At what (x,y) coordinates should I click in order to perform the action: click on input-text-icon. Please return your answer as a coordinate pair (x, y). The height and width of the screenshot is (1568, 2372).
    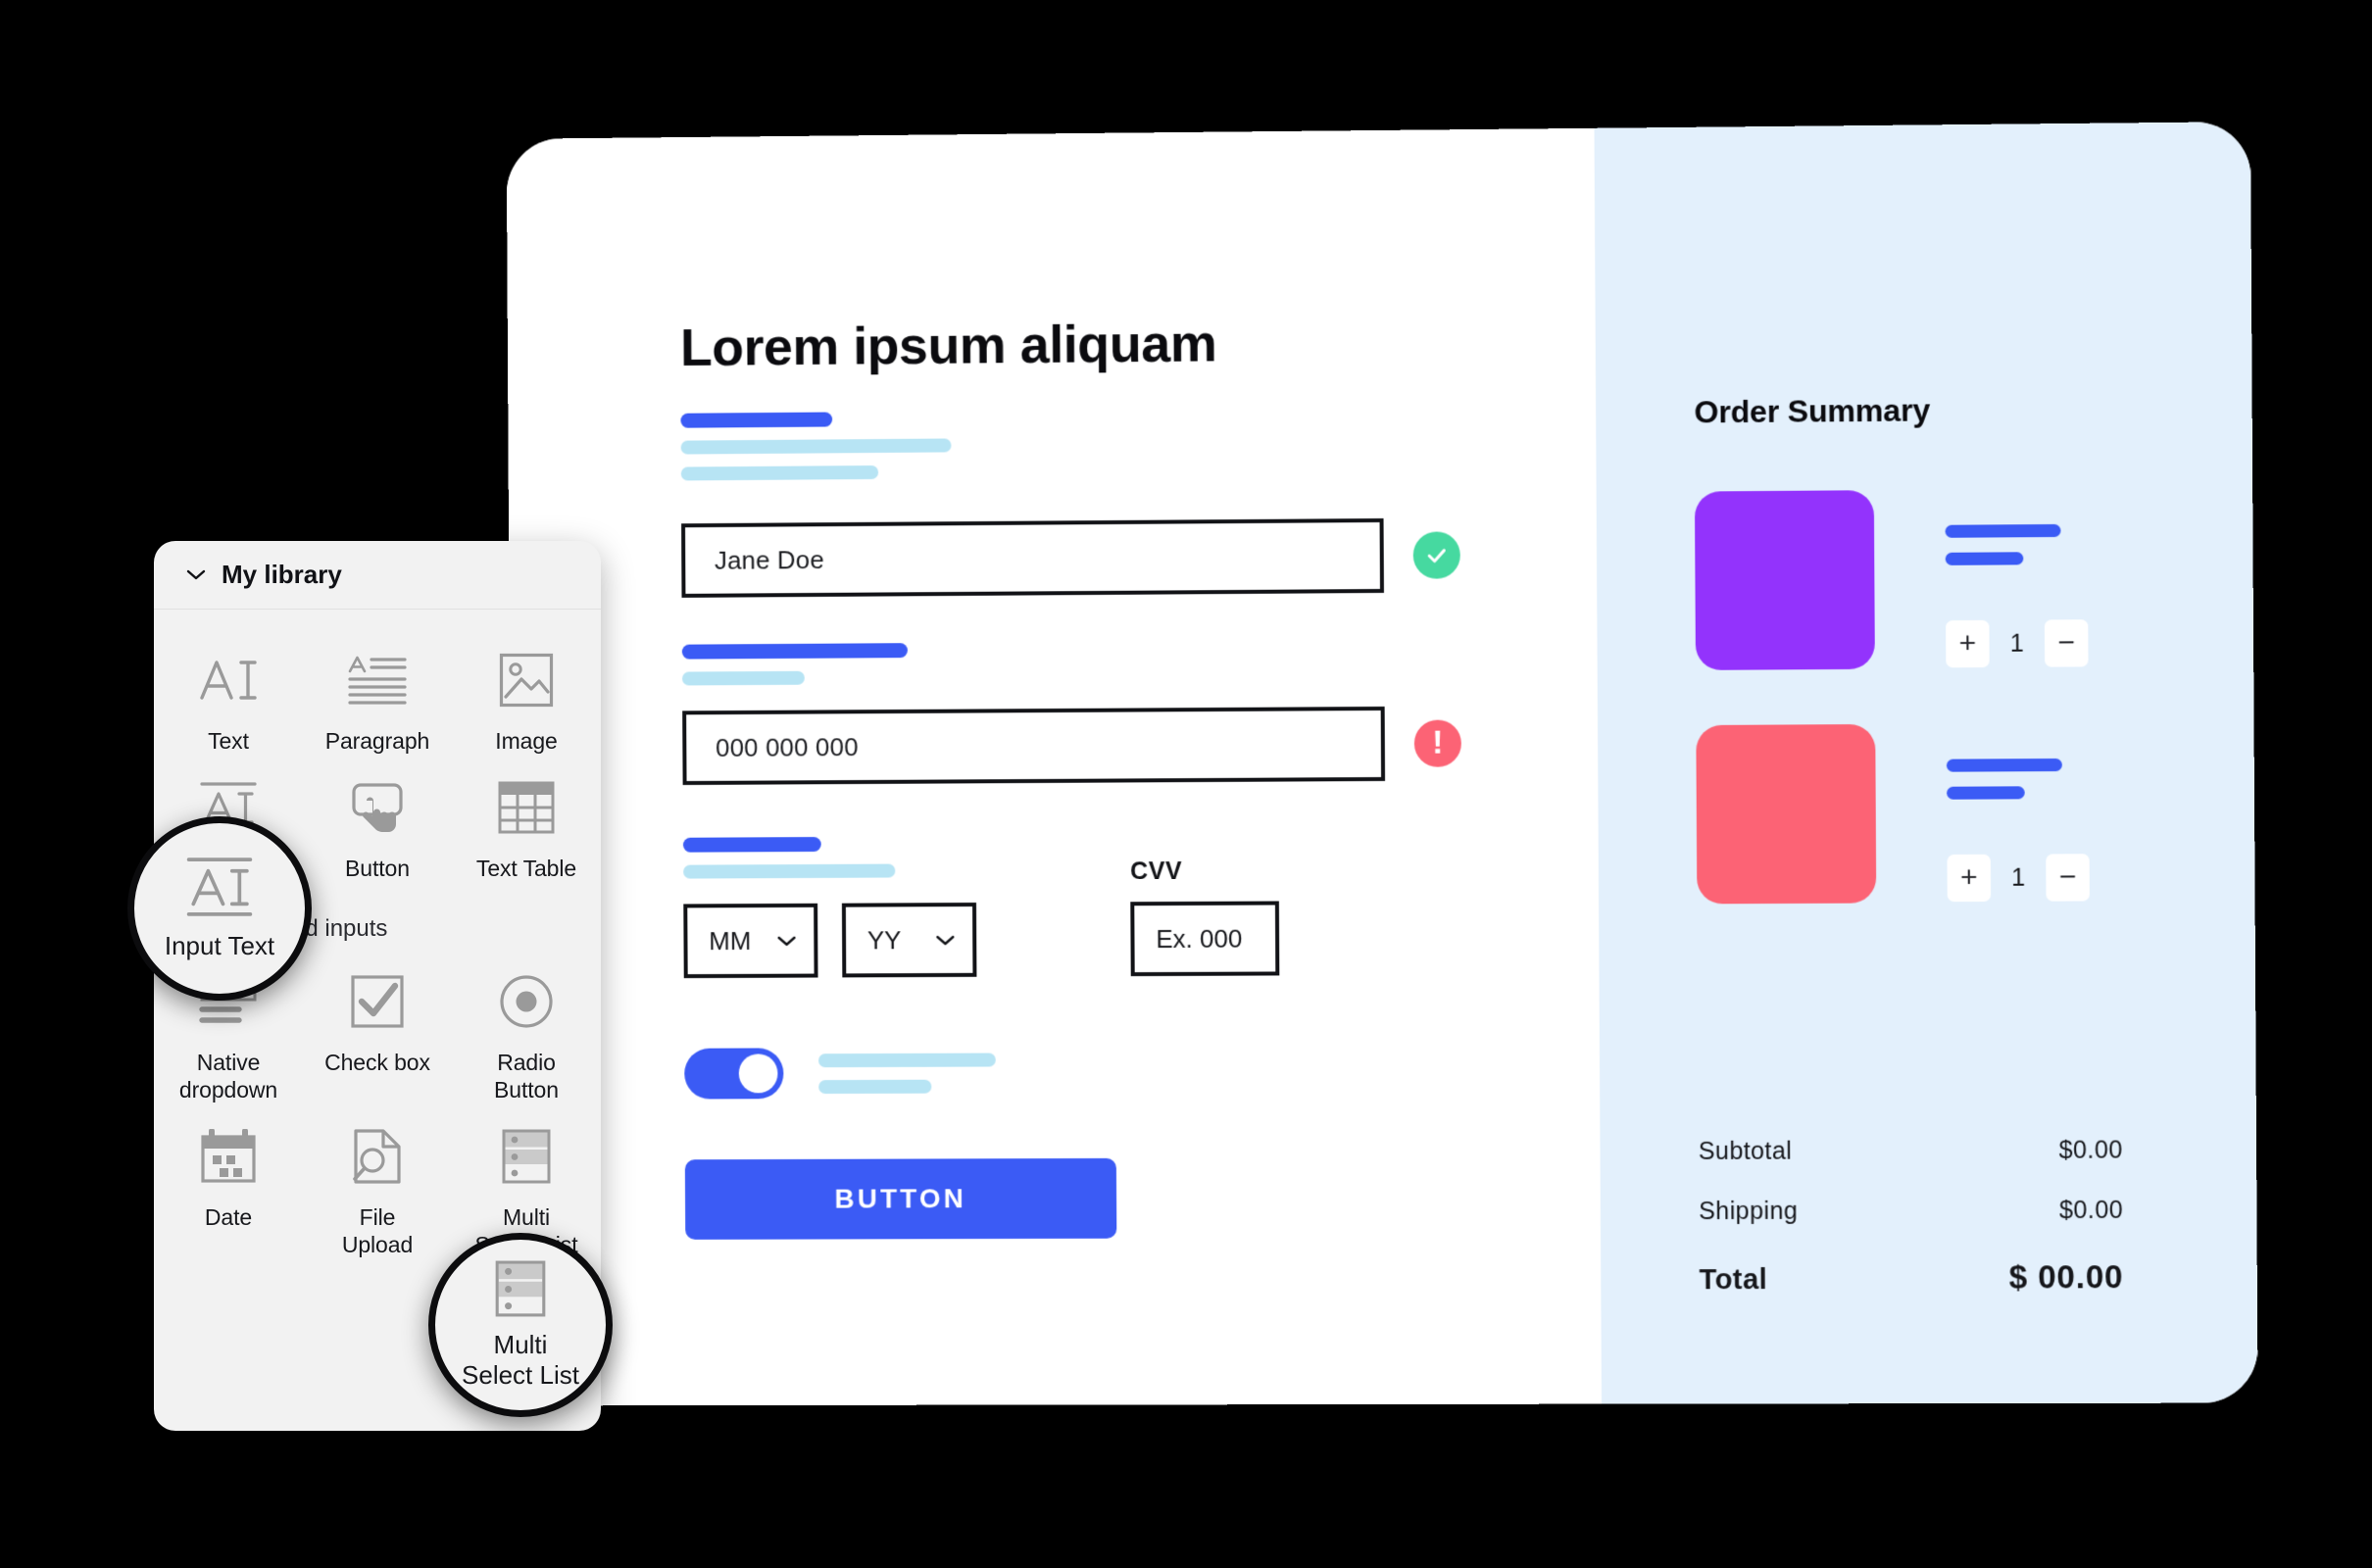
    Looking at the image, I should click on (220, 887).